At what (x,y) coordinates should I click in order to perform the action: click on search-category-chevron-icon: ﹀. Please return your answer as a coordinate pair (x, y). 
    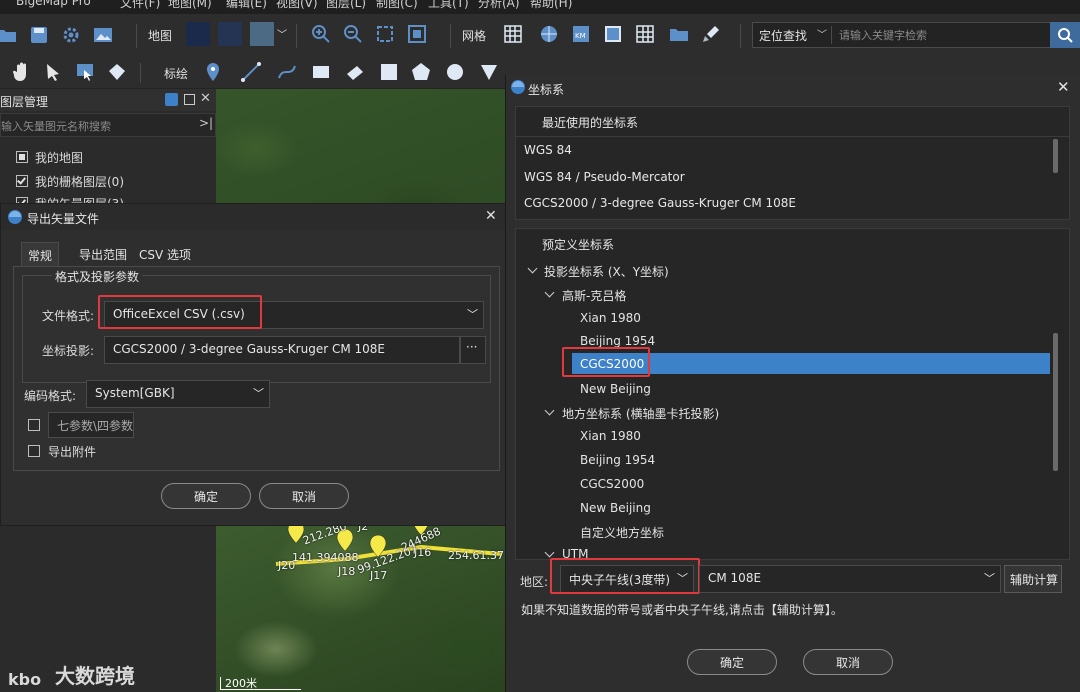
    Looking at the image, I should click on (822, 33).